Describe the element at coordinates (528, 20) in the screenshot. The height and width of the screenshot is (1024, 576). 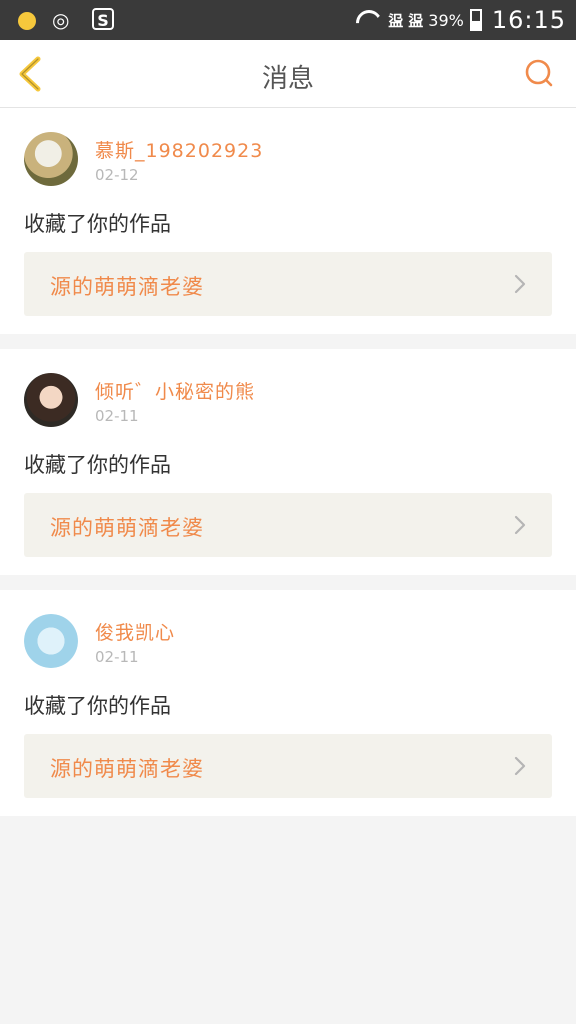
I see `clock: 16:15` at that location.